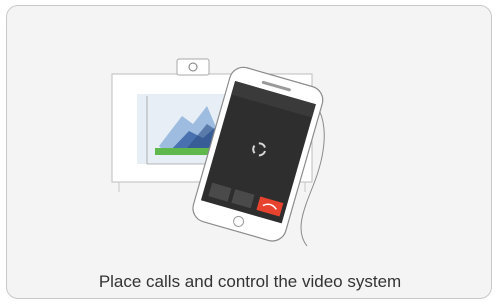  Describe the element at coordinates (250, 281) in the screenshot. I see `caption-text: Place calls and control the video system` at that location.